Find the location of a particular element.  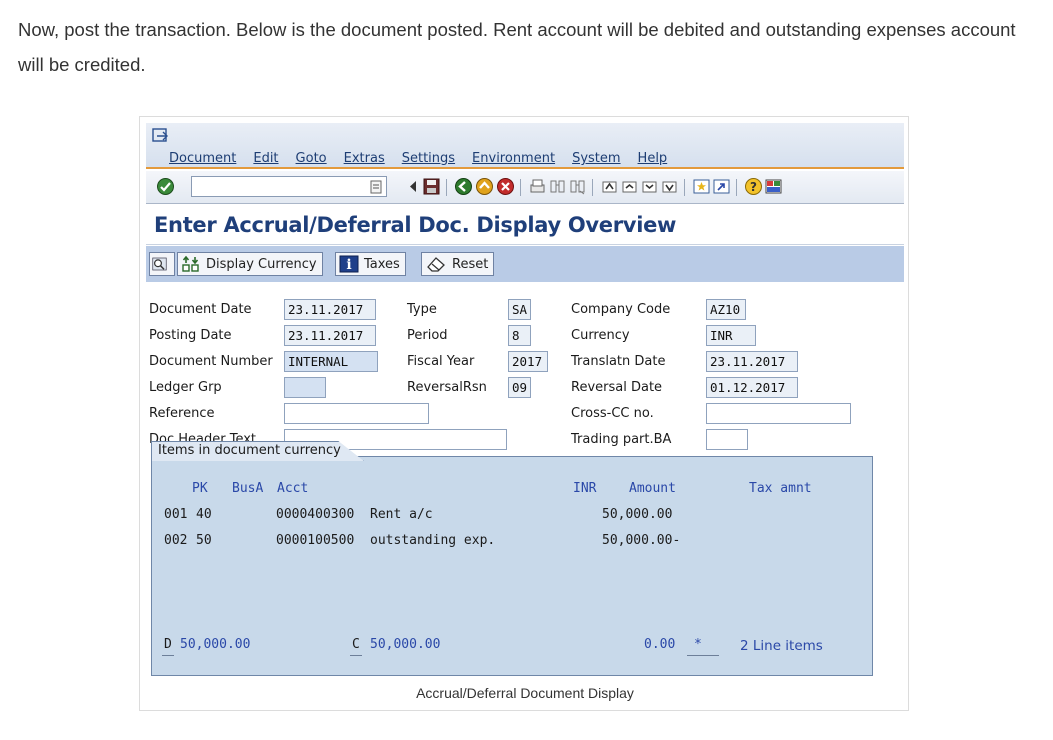

menu-document: Document is located at coordinates (202, 158).